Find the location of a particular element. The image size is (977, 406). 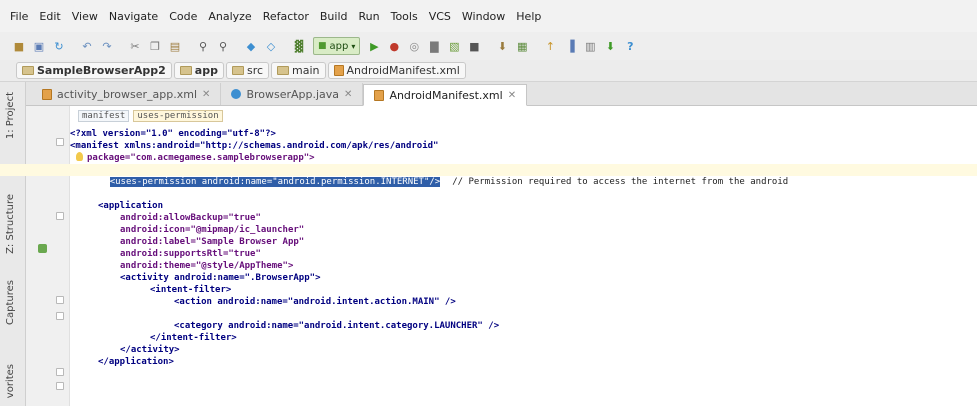

menu-run: Run is located at coordinates (369, 16).